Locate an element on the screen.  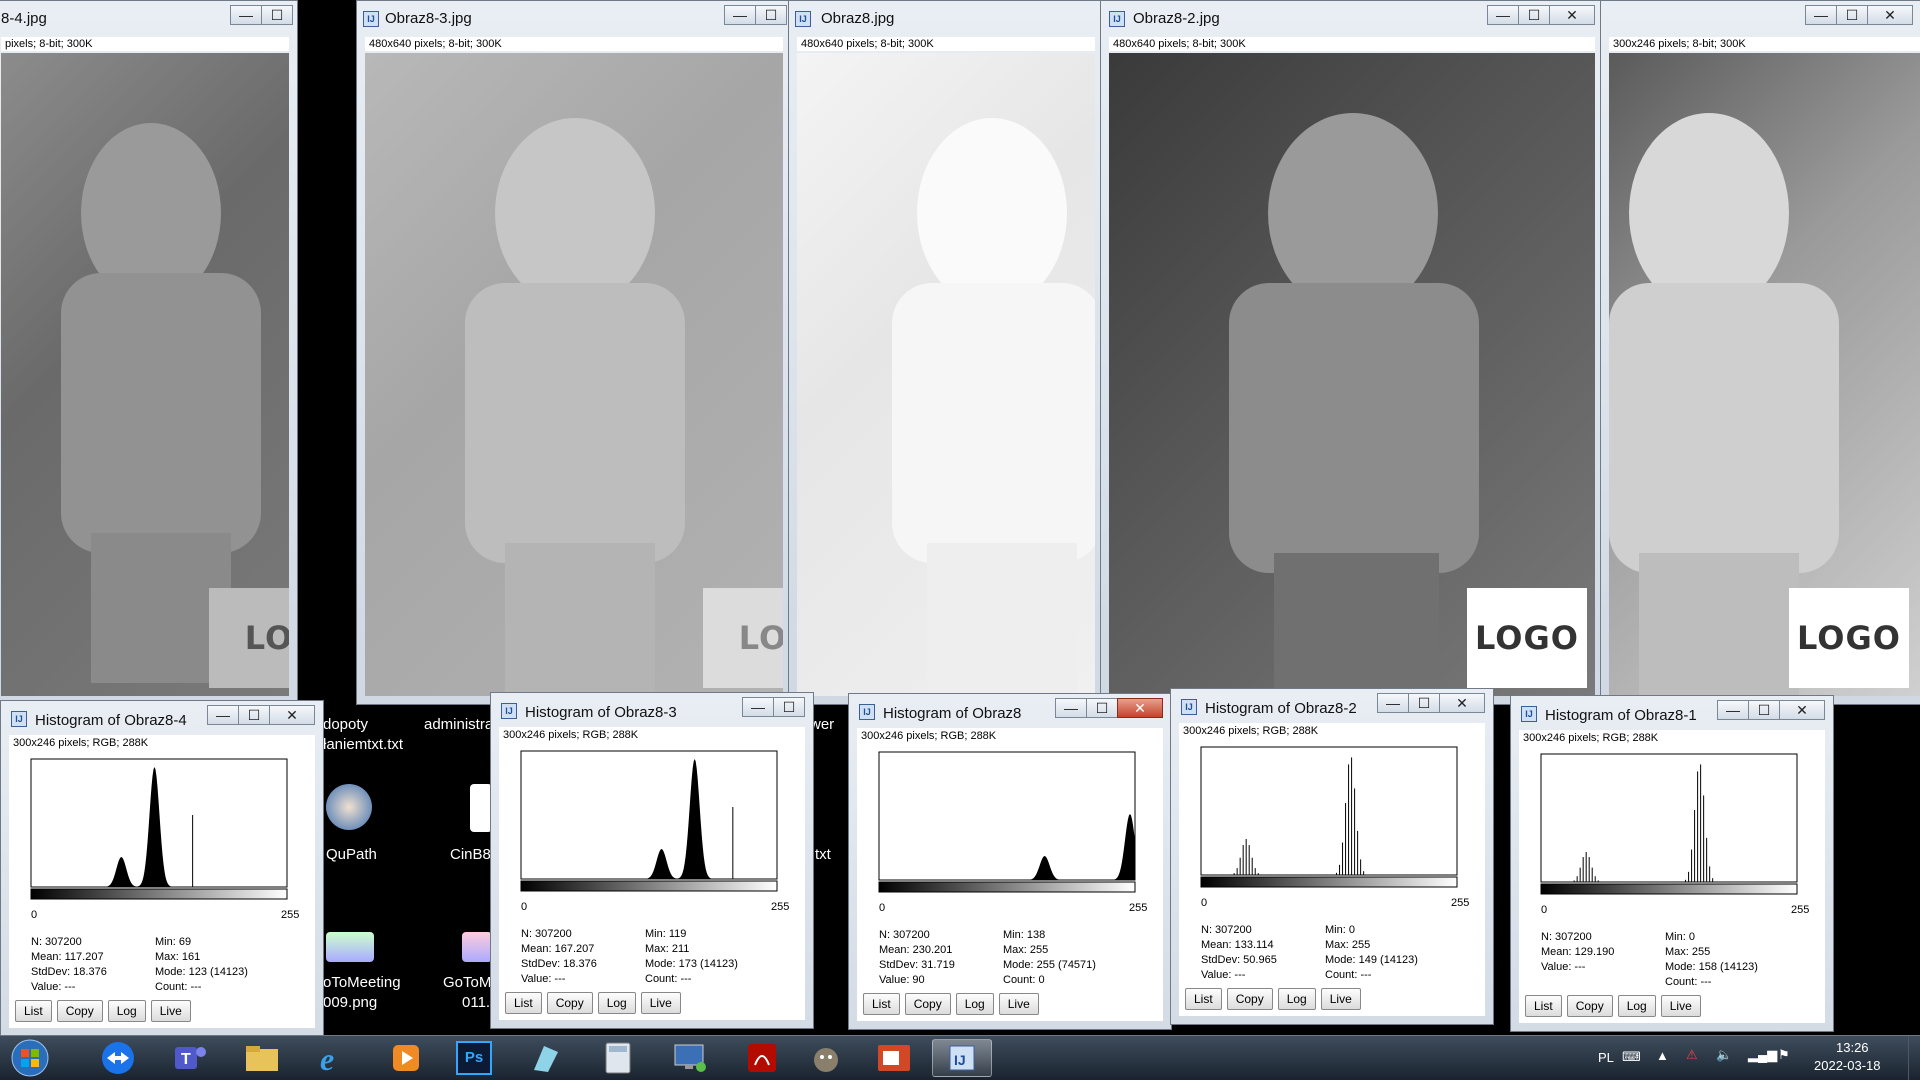
qupath-icon is located at coordinates (349, 807).